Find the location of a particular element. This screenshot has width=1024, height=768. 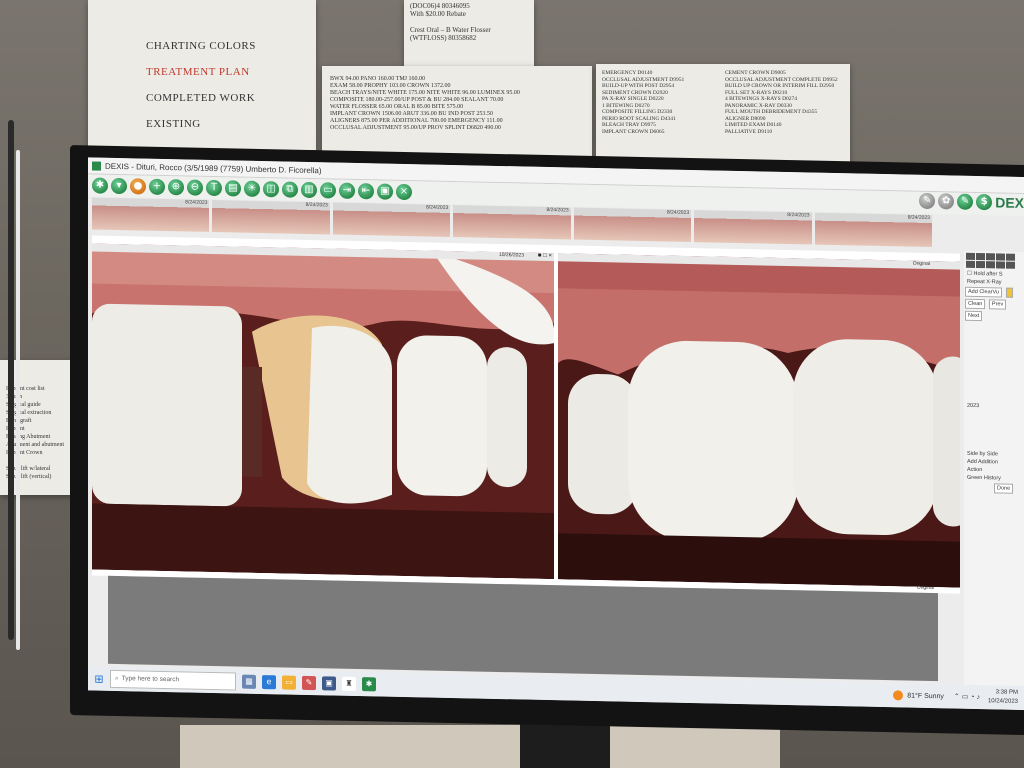

sheet-line: CEMENT CROWN D9005 is located at coordinates (755, 73).